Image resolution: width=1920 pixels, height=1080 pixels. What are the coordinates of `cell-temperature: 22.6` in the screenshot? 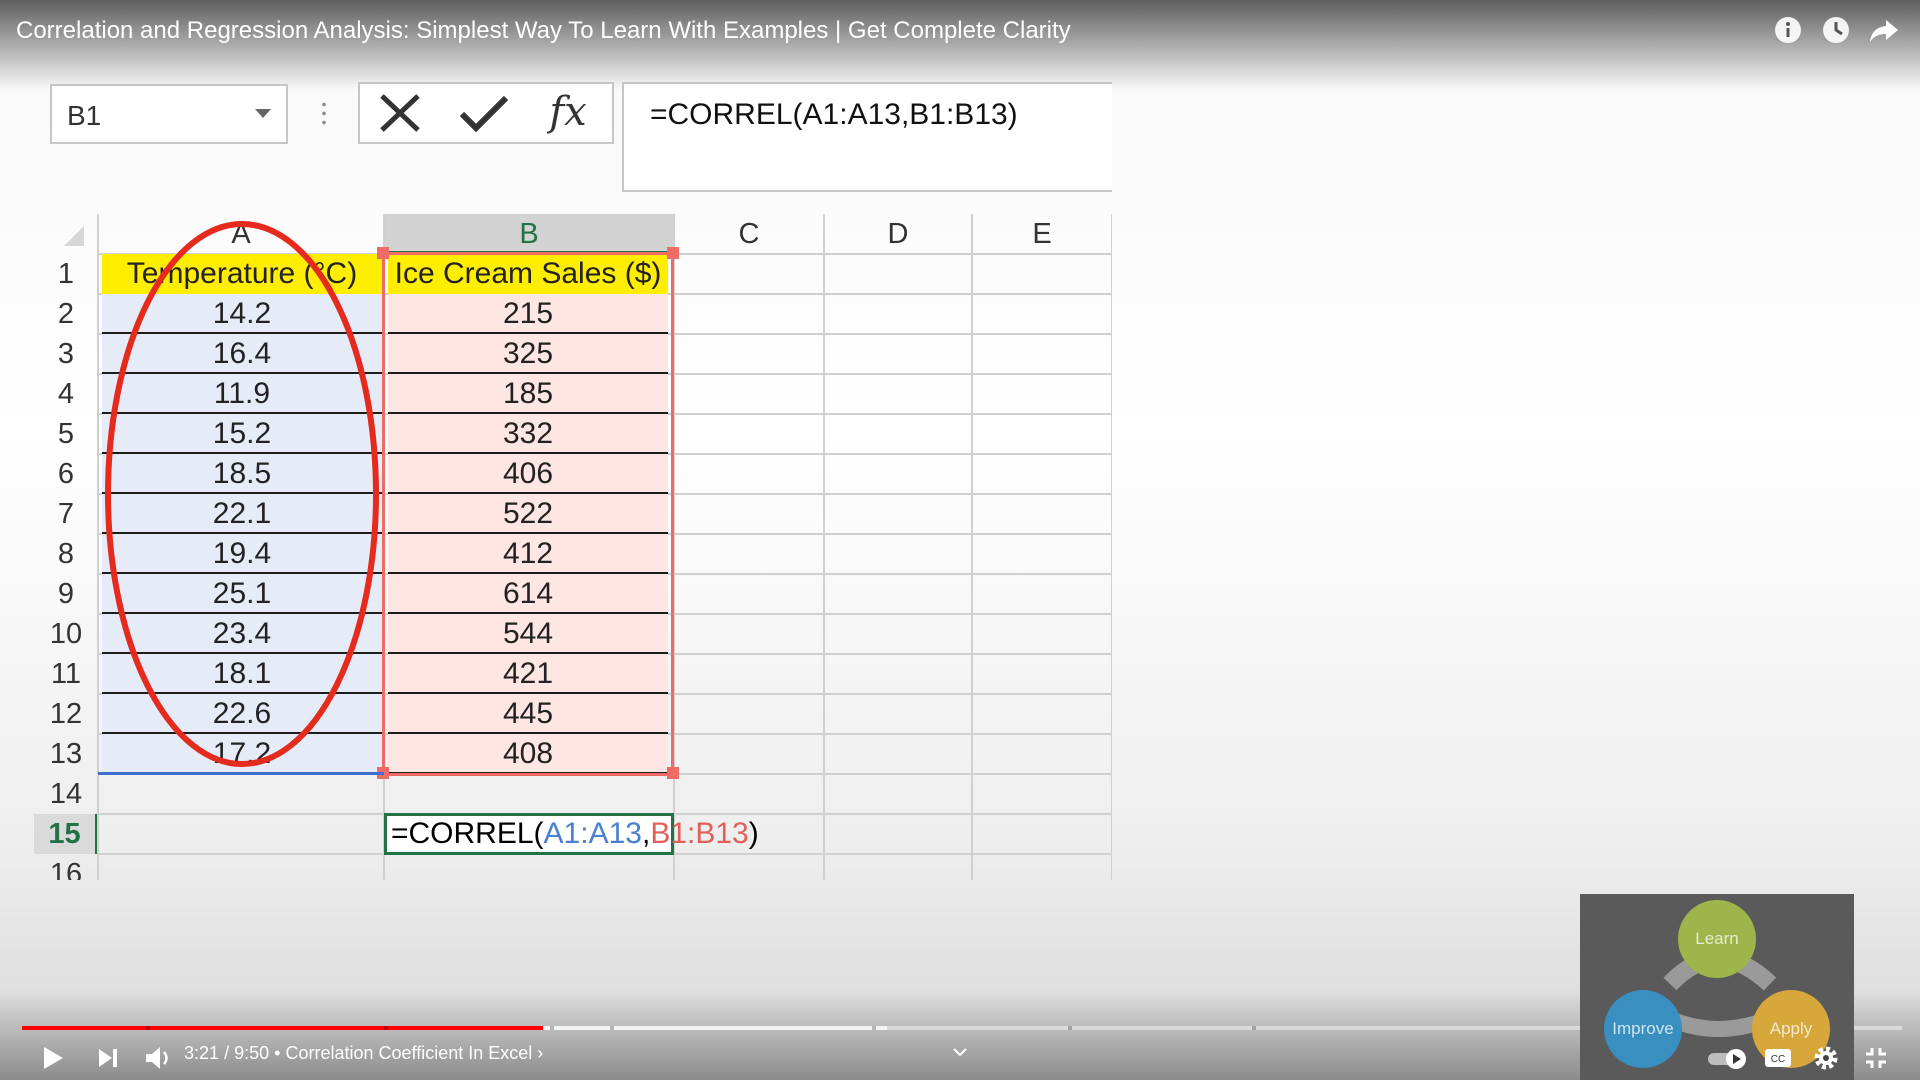 It's located at (242, 714).